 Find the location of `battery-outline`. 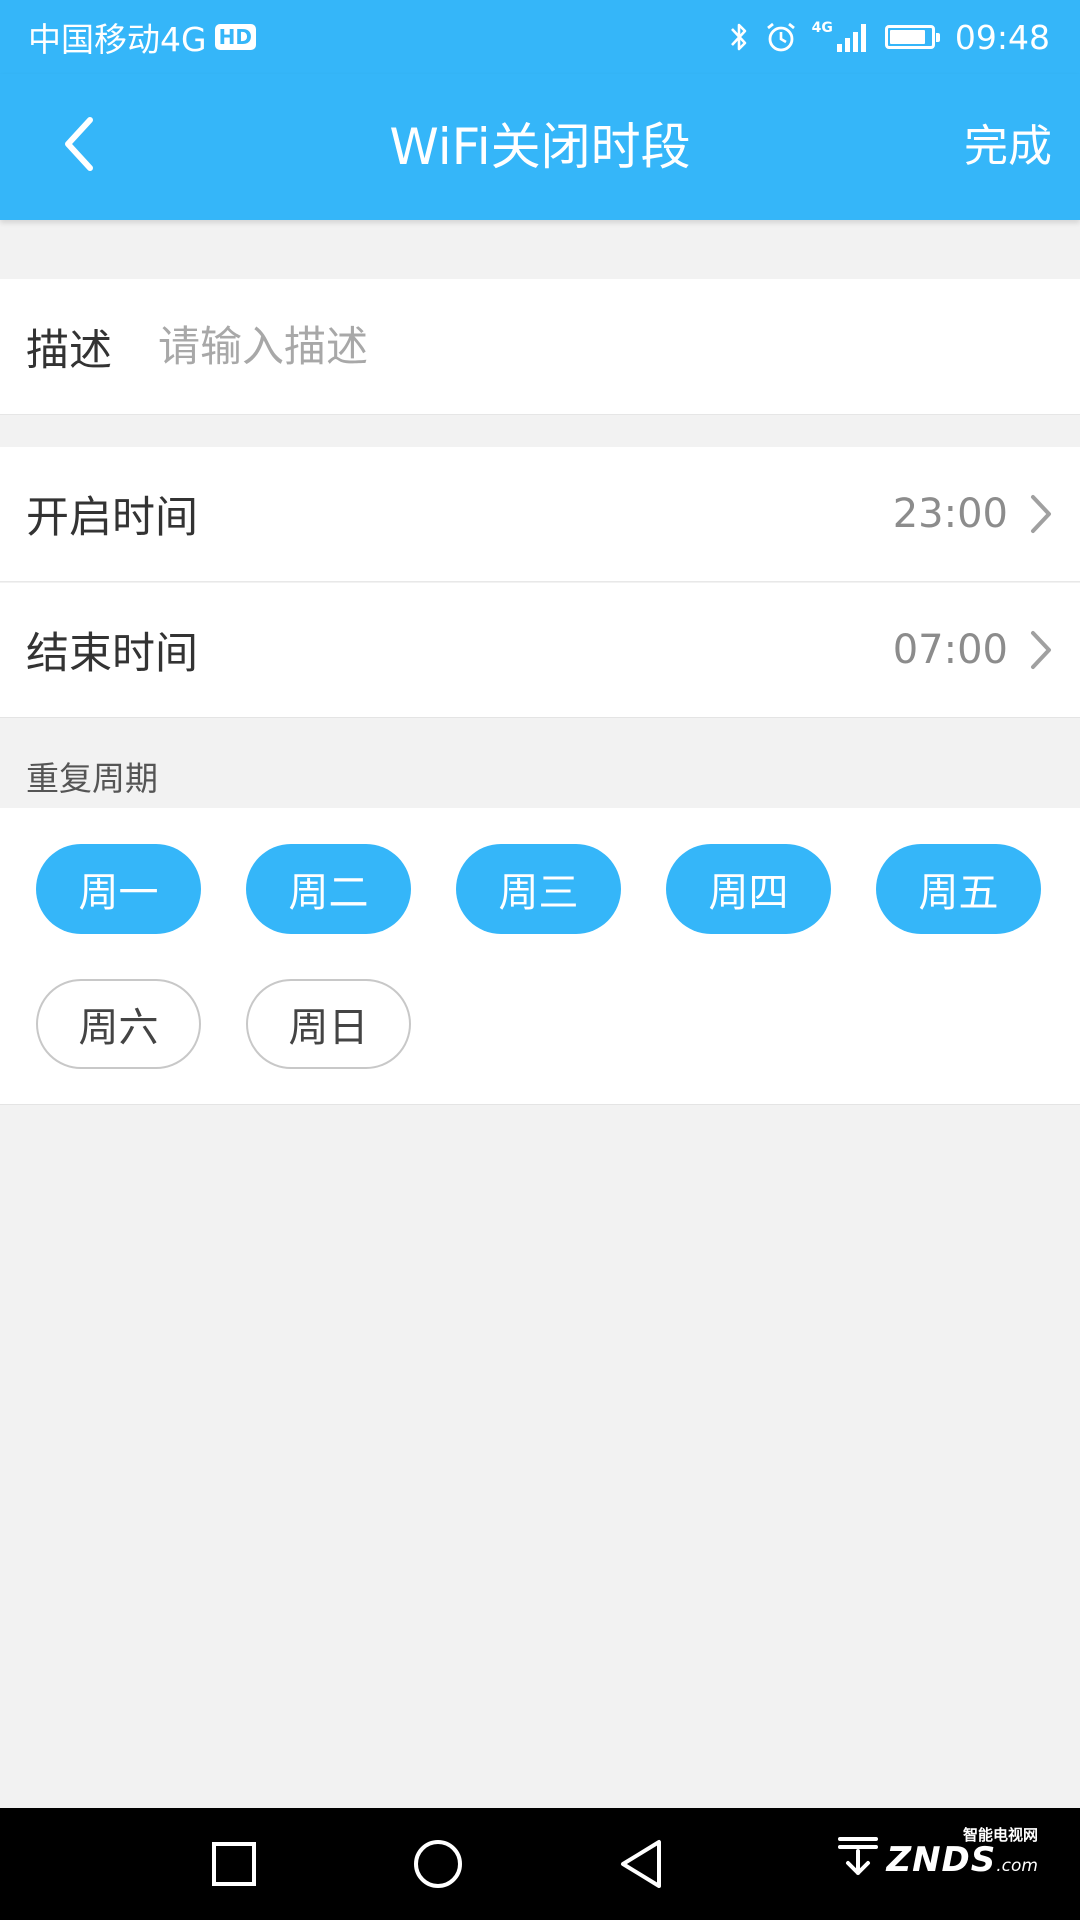

battery-outline is located at coordinates (912, 37).